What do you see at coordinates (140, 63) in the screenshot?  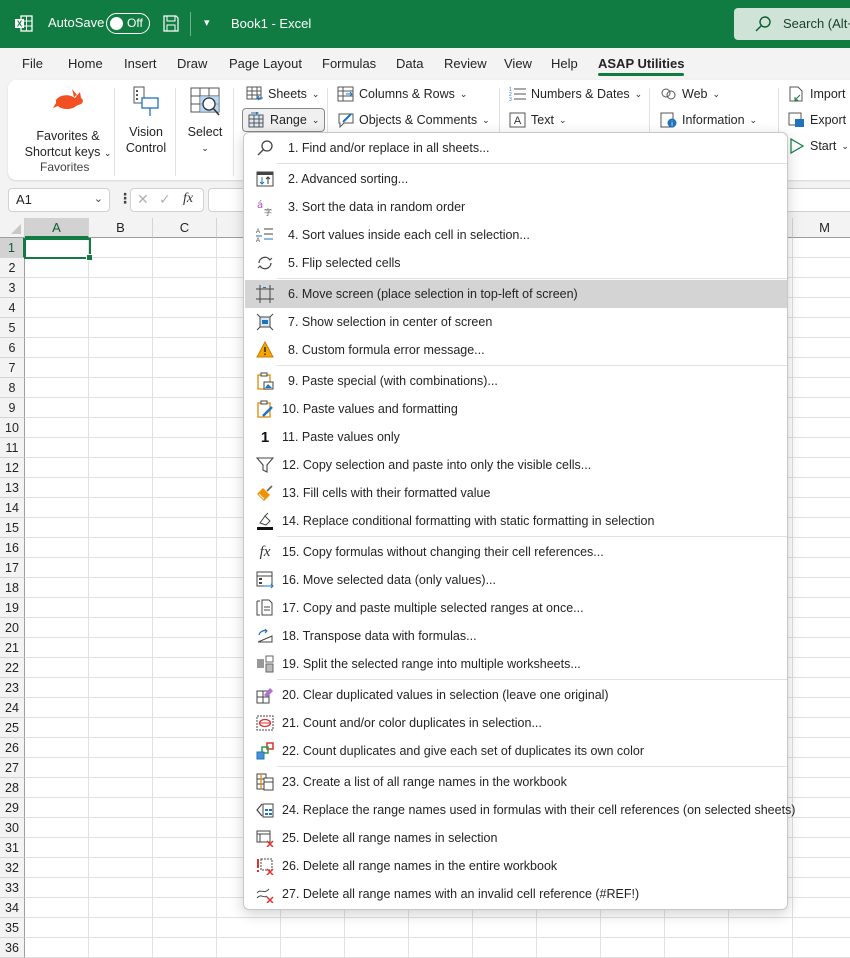 I see `tab-insert: Insert` at bounding box center [140, 63].